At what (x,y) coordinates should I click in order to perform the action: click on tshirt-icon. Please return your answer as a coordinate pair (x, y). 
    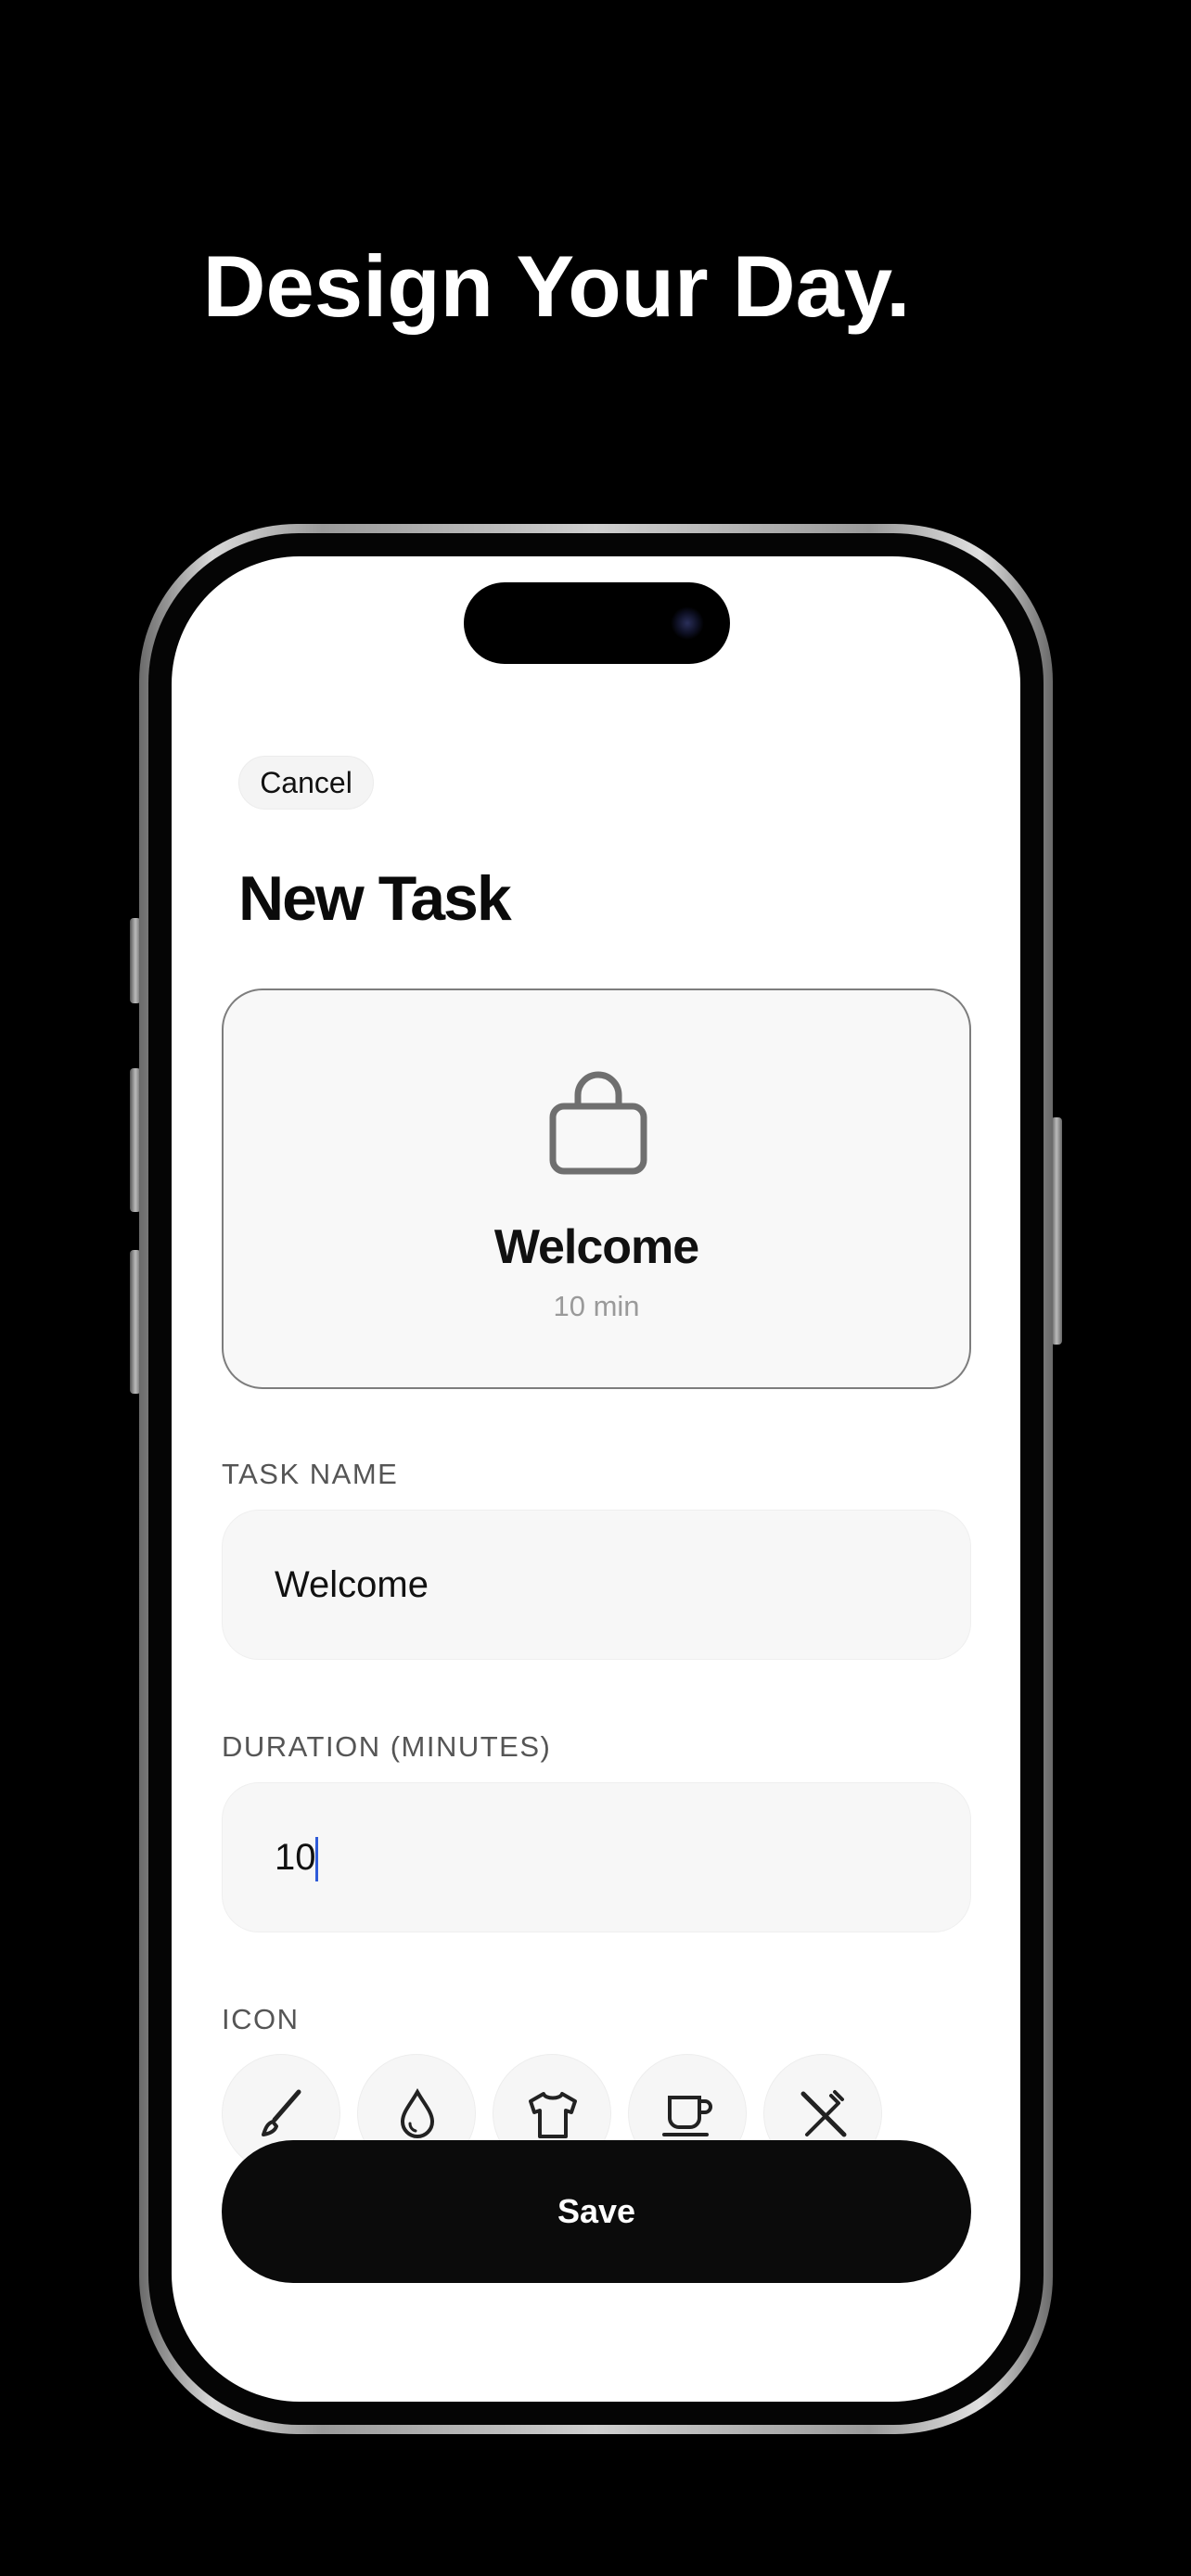
    Looking at the image, I should click on (553, 2115).